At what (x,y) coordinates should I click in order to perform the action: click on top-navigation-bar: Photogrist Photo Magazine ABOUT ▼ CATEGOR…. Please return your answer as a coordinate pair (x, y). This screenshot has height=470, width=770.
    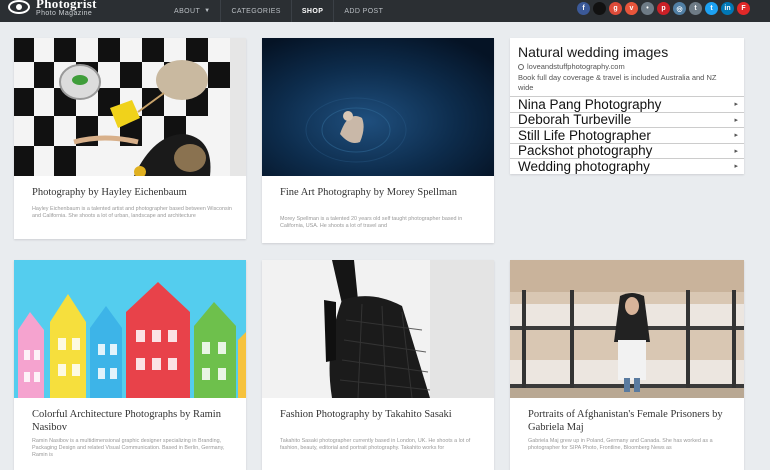
    Looking at the image, I should click on (385, 11).